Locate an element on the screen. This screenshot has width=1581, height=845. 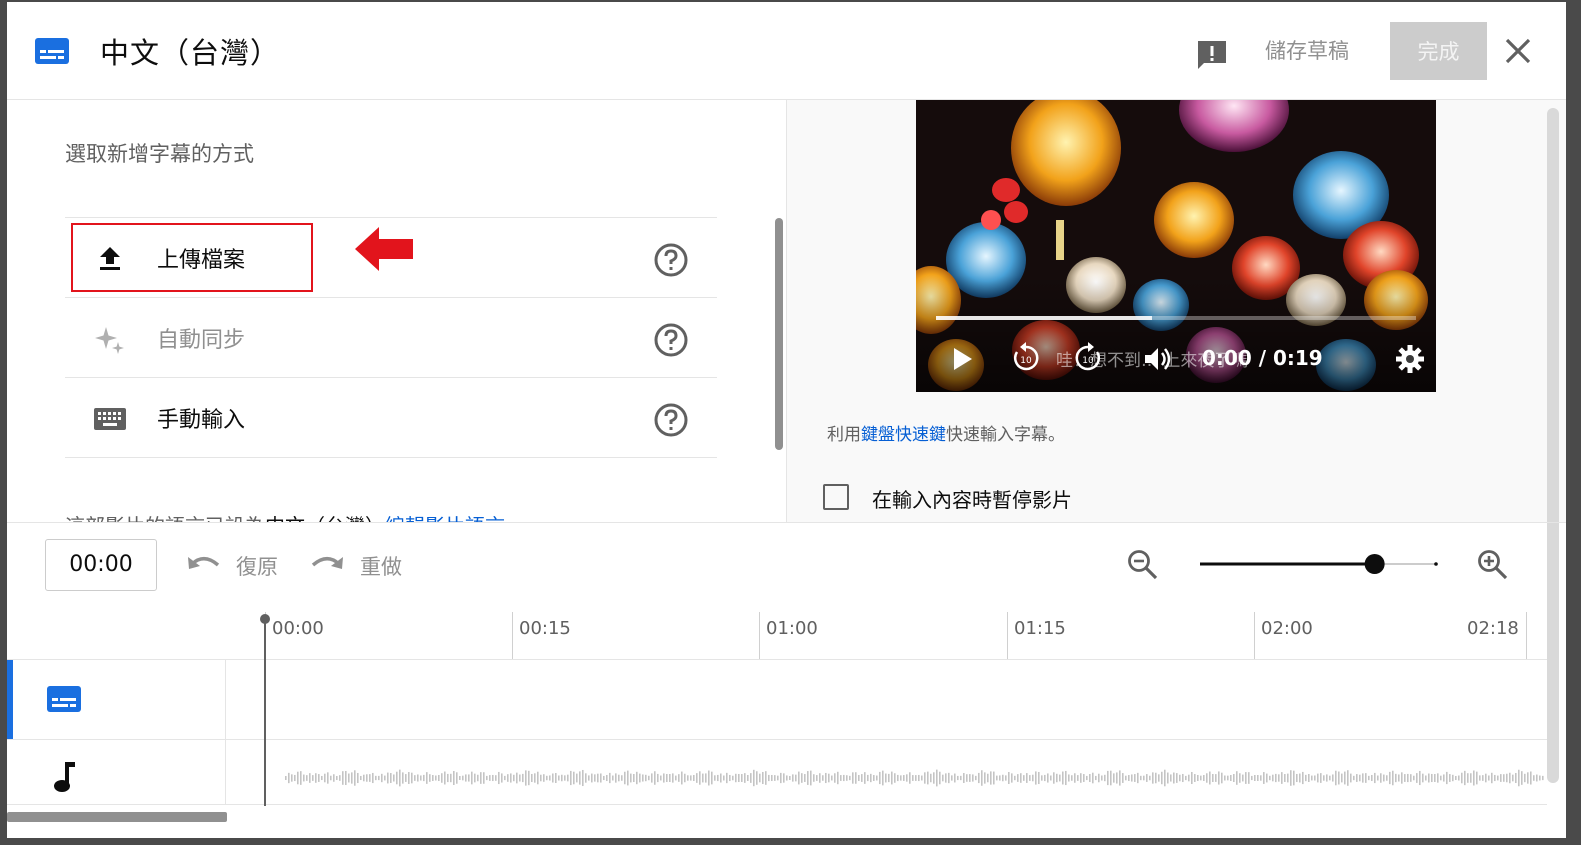
video-progress-fill is located at coordinates (1044, 318).